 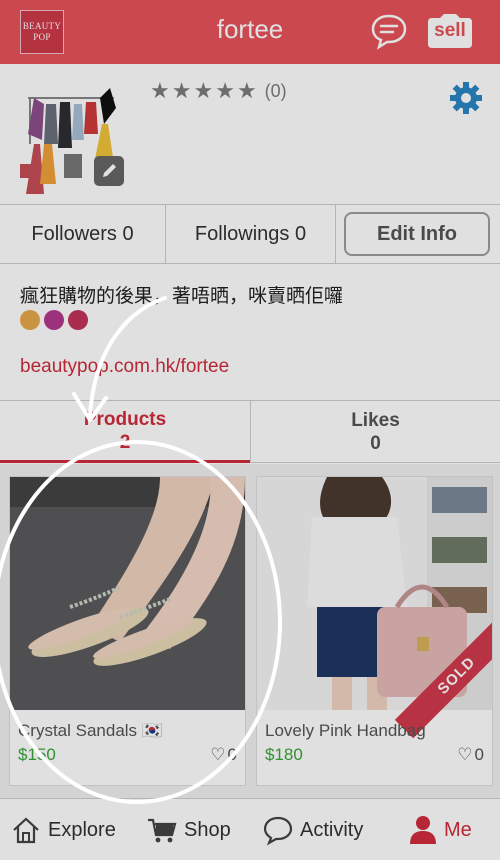 I want to click on chat-icon, so click(x=278, y=831).